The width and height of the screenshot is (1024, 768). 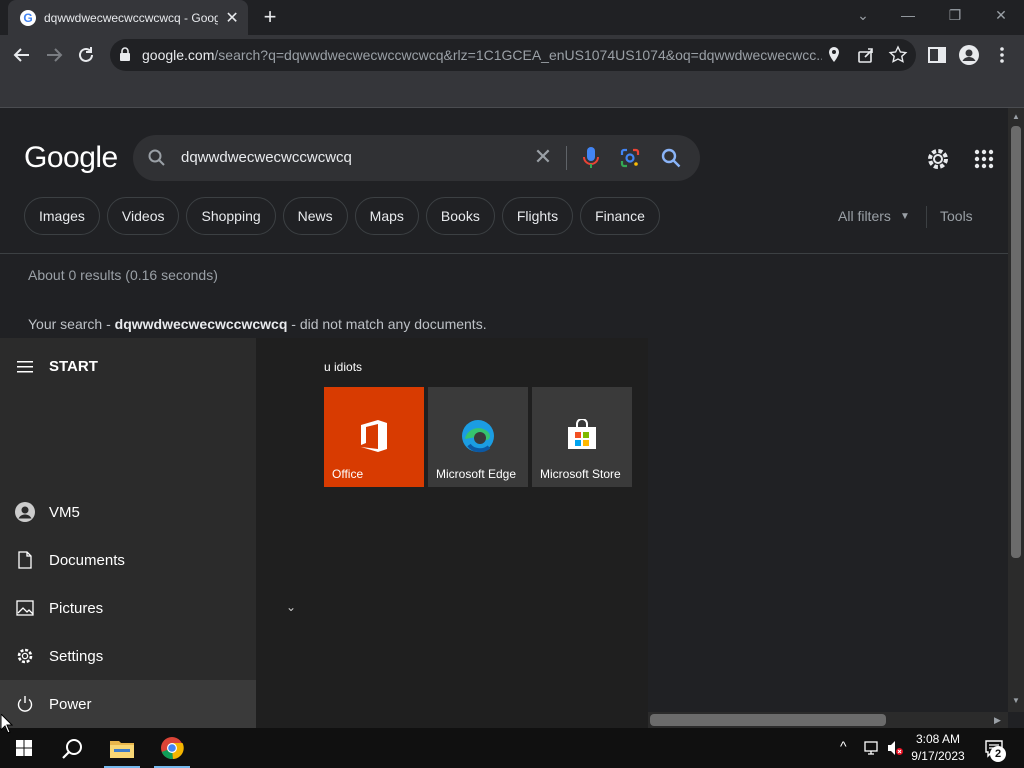 I want to click on no-match-prefix: Your search -, so click(x=71, y=324).